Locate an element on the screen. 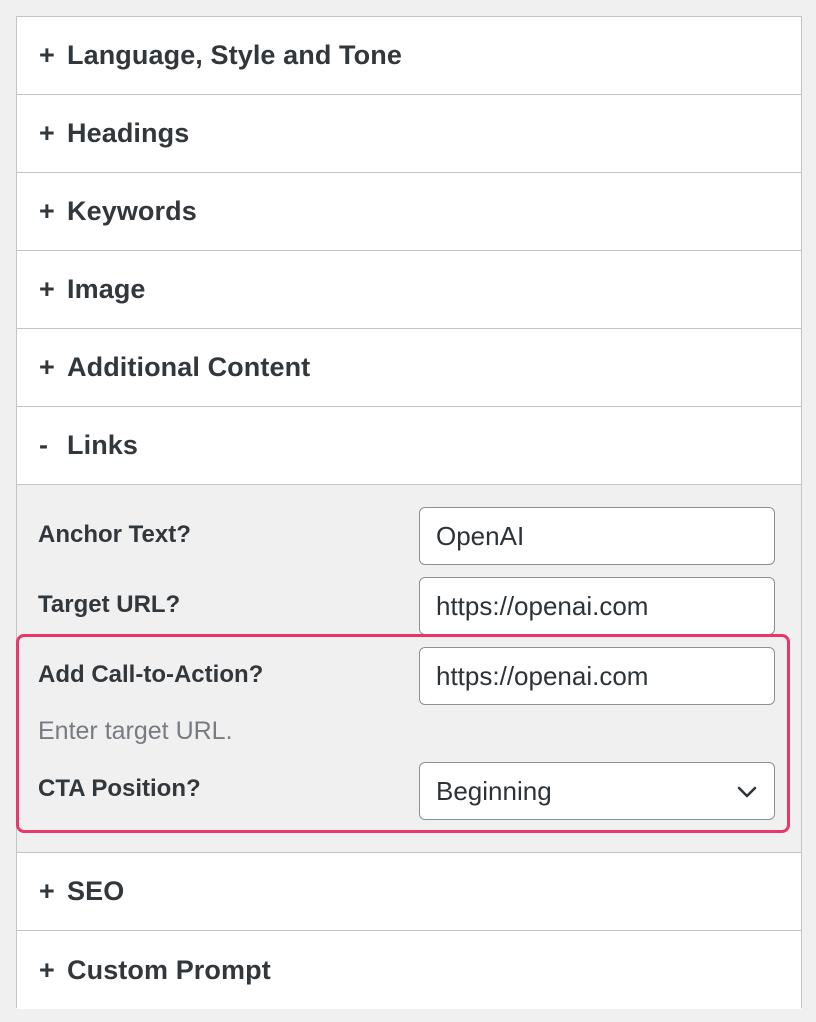  chevron-down-icon is located at coordinates (747, 792).